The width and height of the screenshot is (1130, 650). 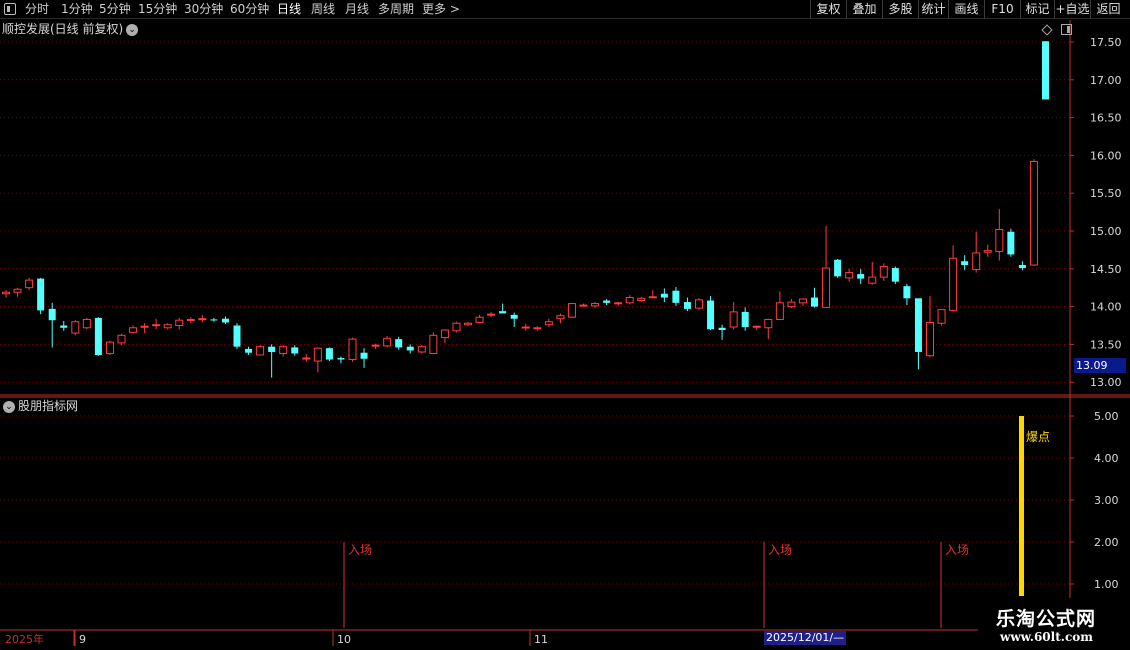 I want to click on current-price-label: 13.09, so click(x=1100, y=365).